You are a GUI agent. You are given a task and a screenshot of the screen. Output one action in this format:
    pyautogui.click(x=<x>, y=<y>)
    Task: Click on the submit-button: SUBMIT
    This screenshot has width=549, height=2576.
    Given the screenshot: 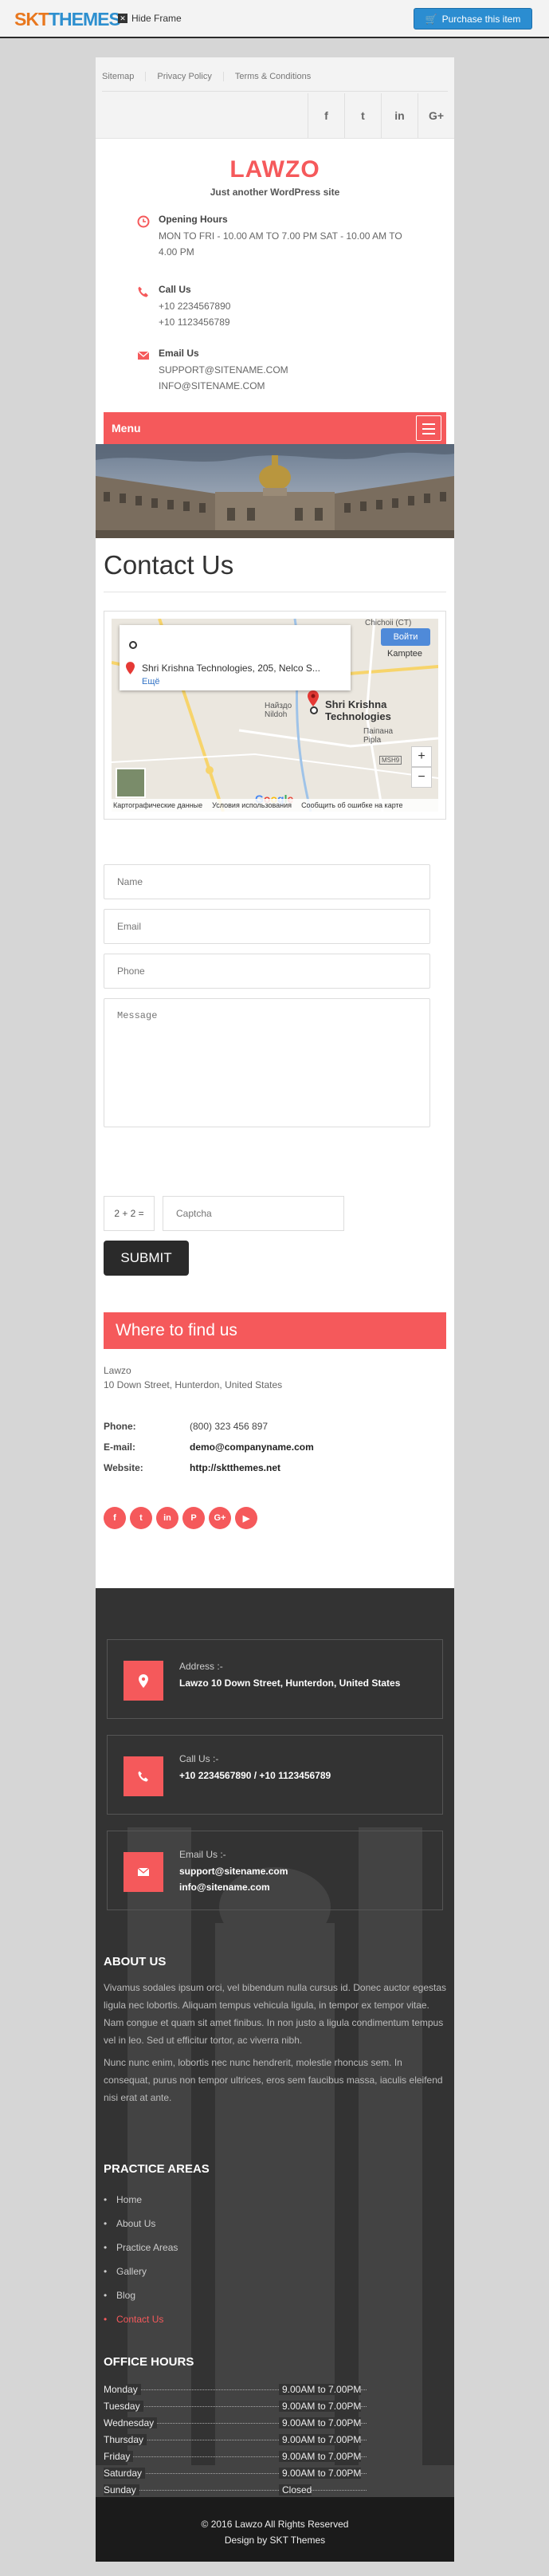 What is the action you would take?
    pyautogui.click(x=146, y=1259)
    